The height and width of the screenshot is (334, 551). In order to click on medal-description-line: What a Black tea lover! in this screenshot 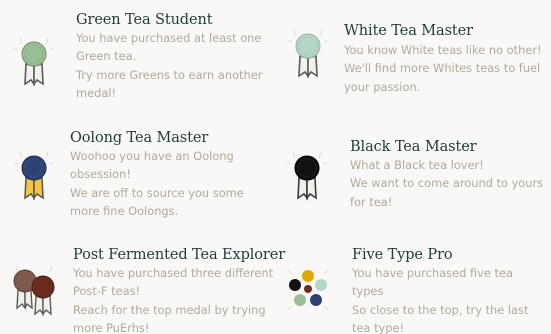, I will do `click(417, 165)`.